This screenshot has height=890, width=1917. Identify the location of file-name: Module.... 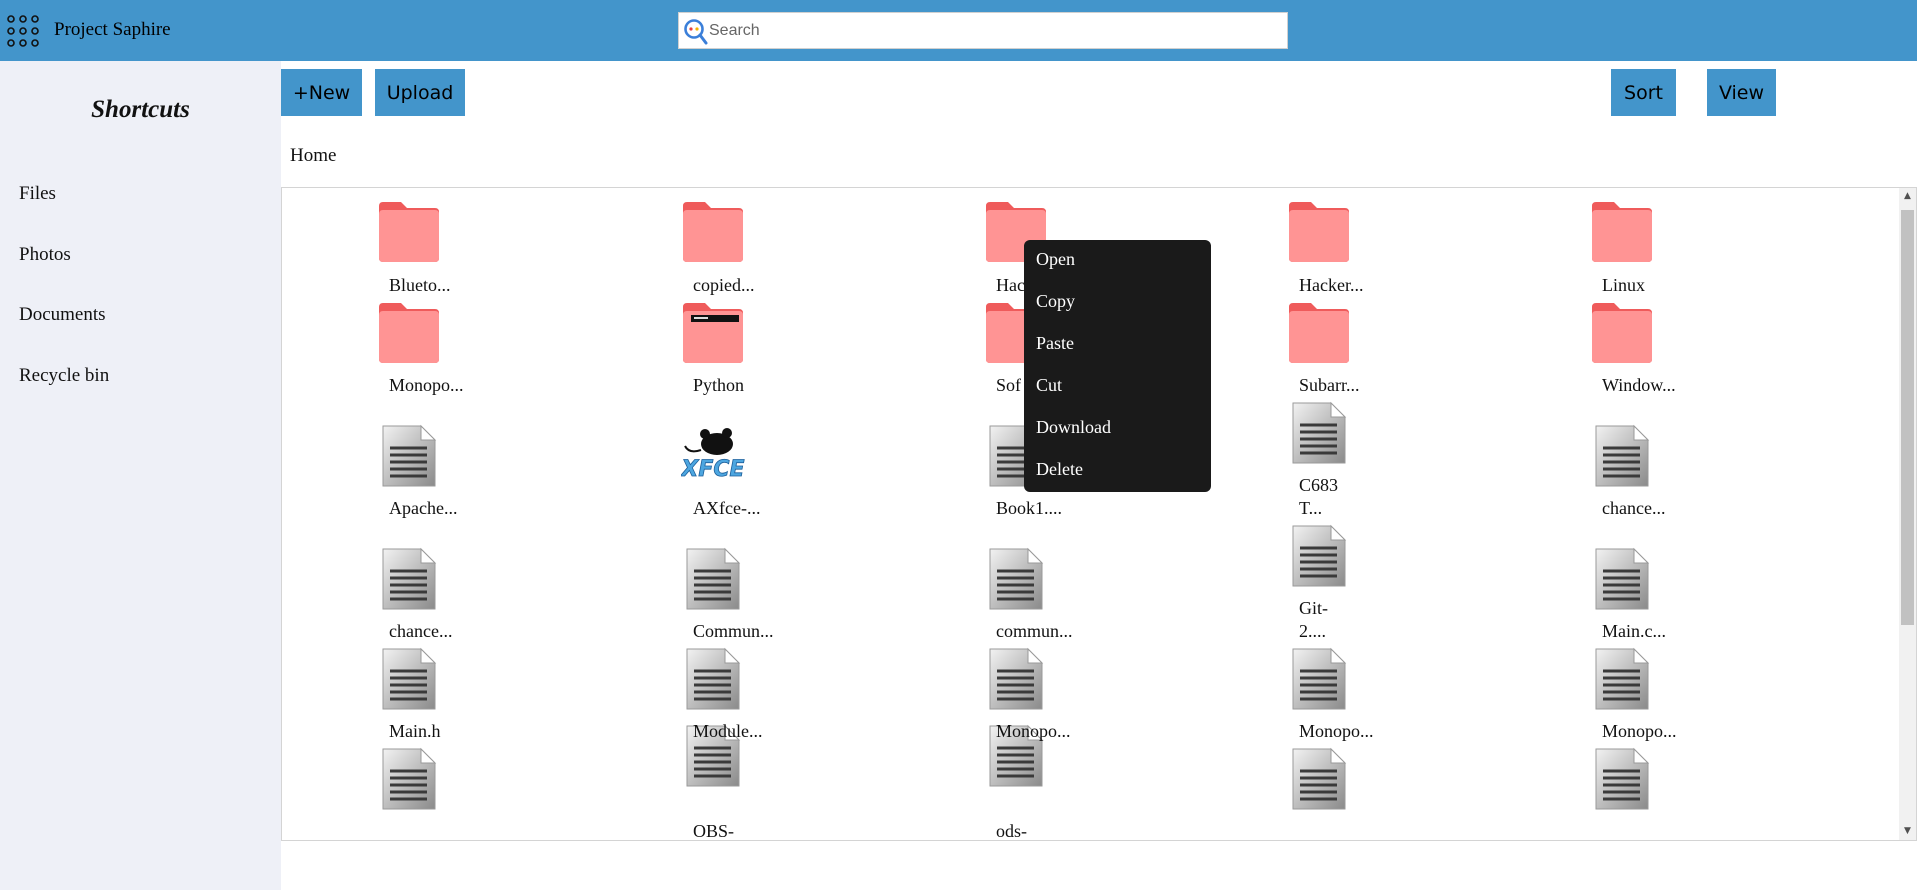
(728, 731).